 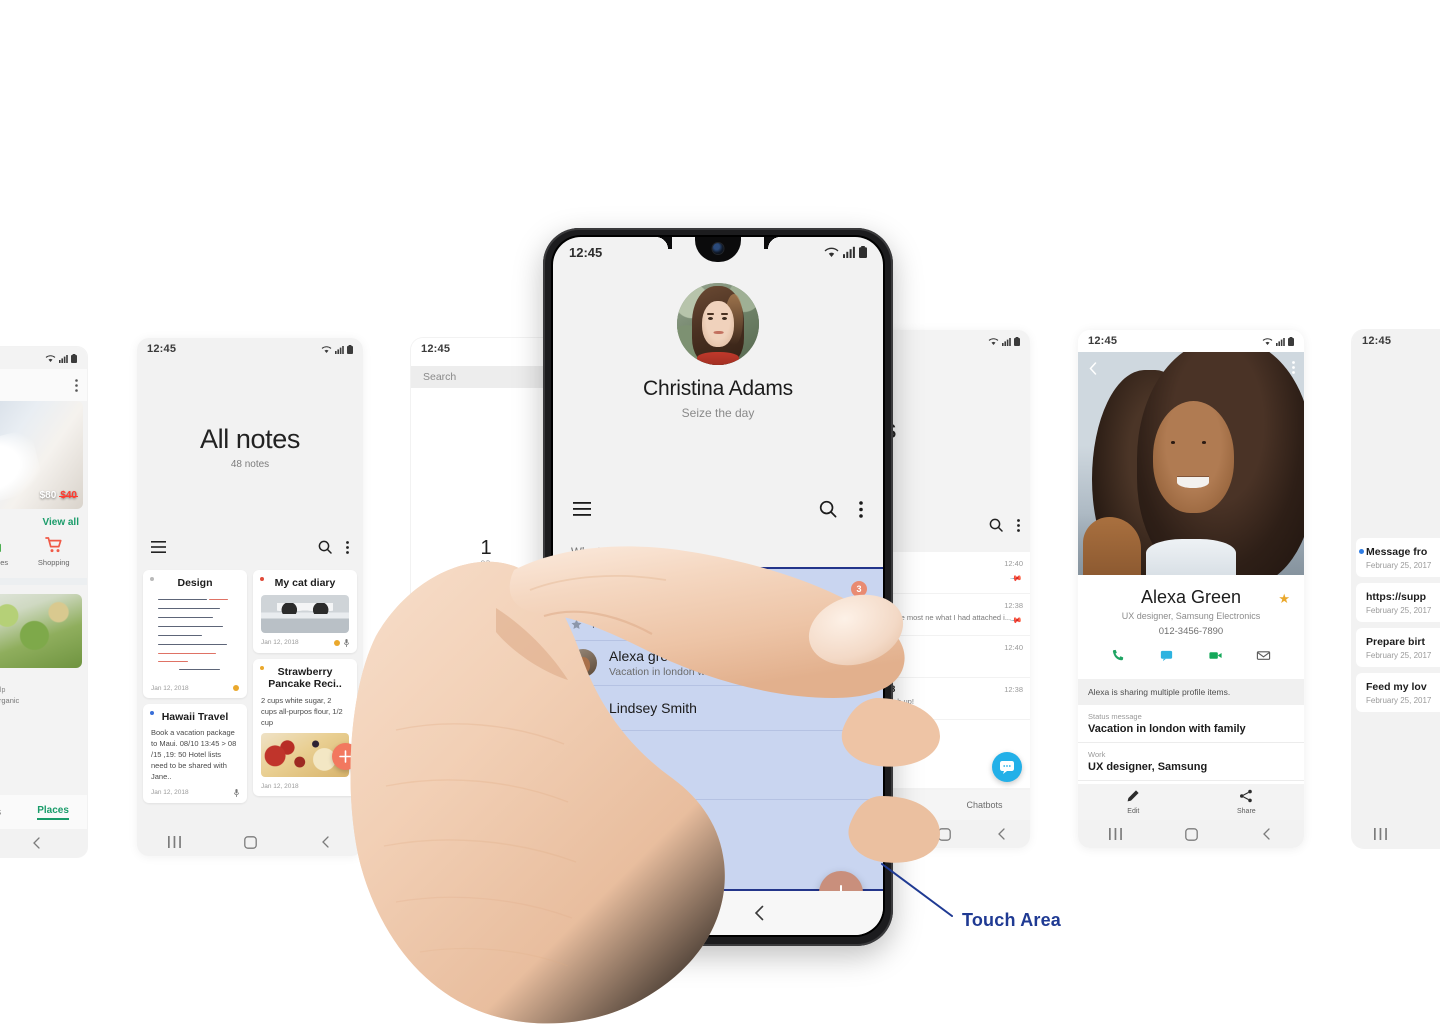 I want to click on dialer-screen: 12:45 Search 1 QD 4 GHI, so click(x=486, y=593).